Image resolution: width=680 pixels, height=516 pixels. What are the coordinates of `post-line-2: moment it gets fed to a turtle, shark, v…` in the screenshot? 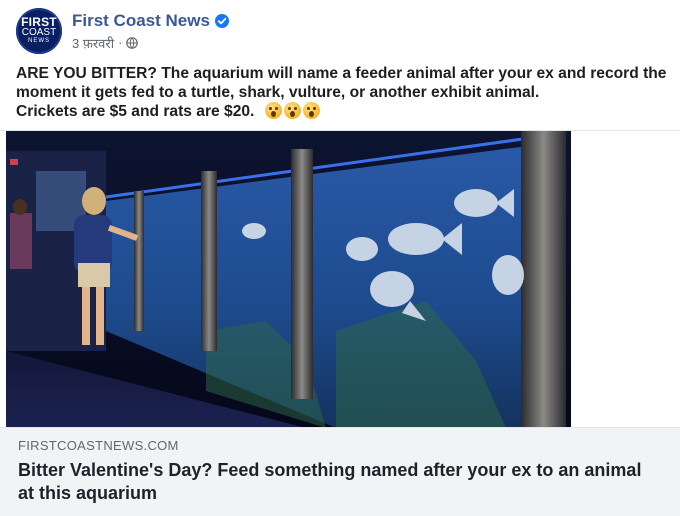 It's located at (278, 92).